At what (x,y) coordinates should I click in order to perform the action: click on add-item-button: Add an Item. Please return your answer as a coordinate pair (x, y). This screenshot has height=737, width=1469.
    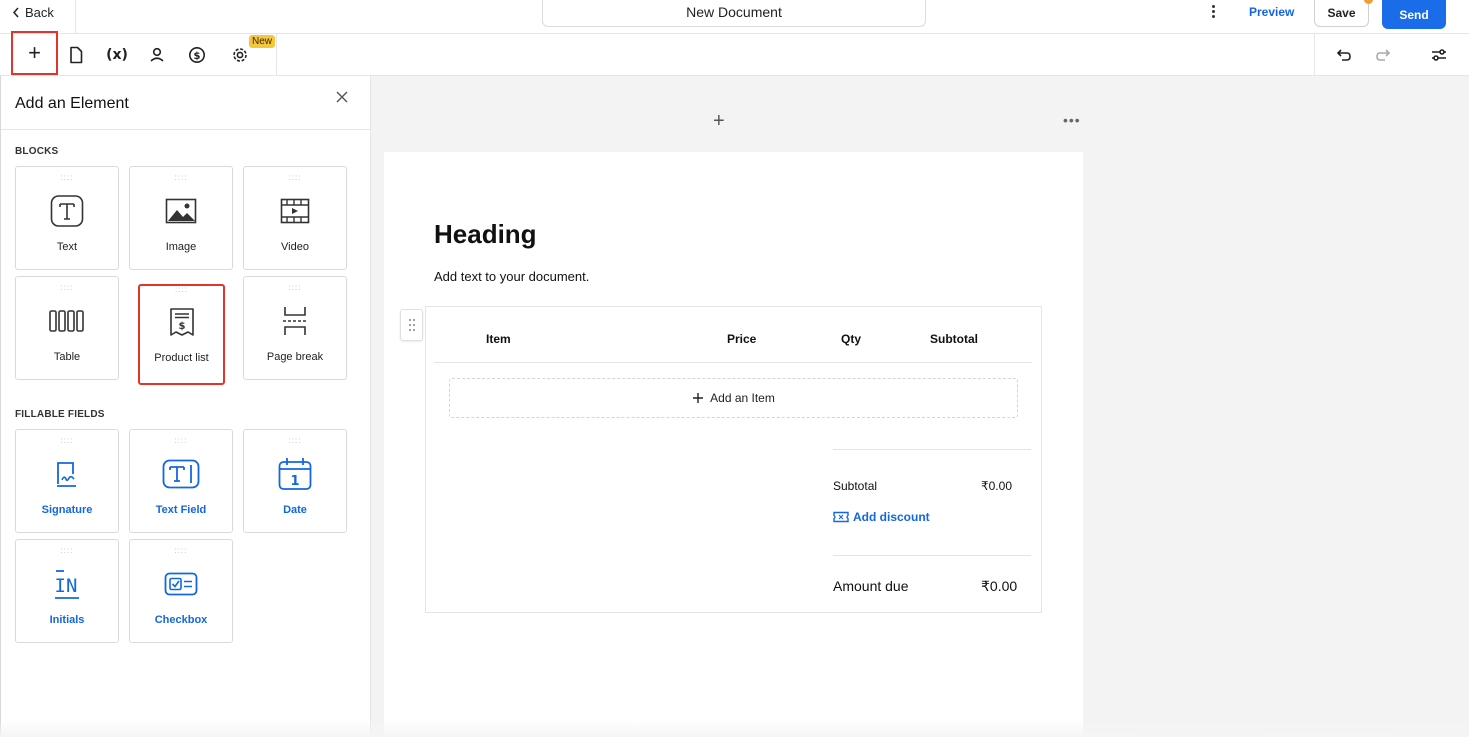
    Looking at the image, I should click on (733, 398).